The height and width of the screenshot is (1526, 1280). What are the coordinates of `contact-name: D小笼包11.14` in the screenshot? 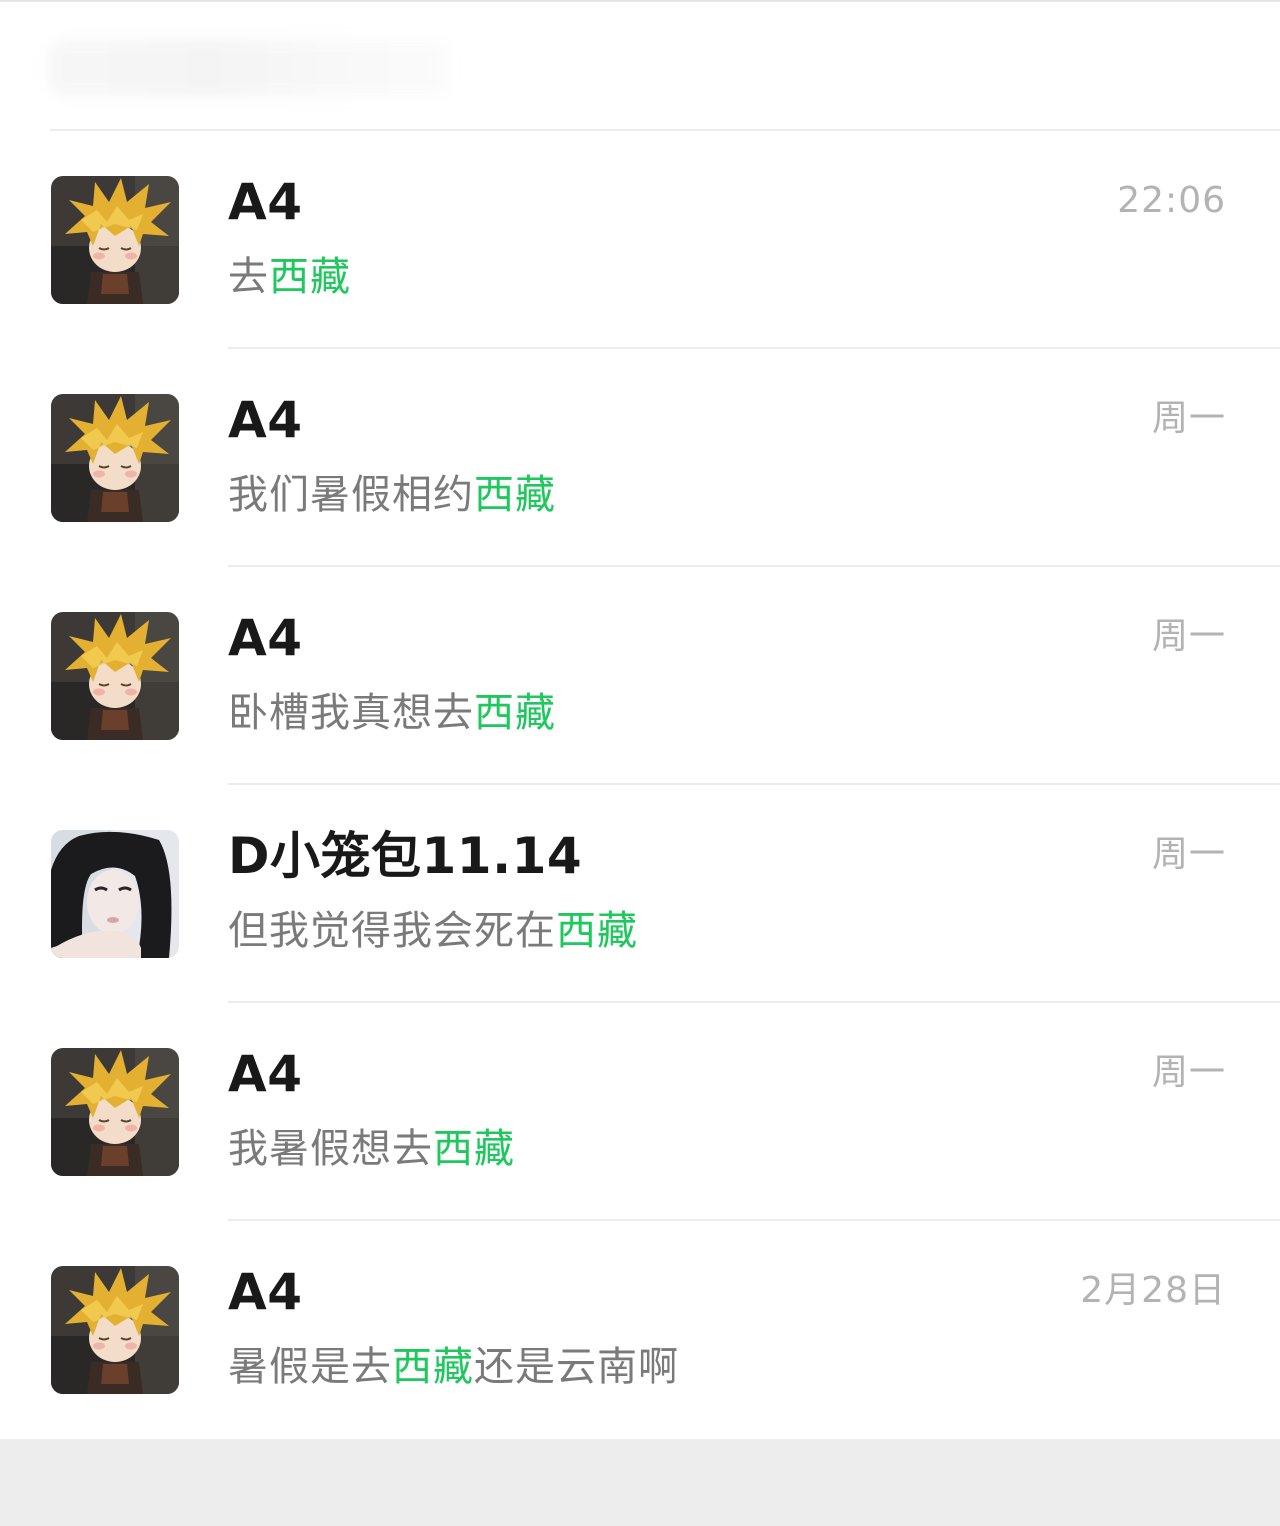 It's located at (405, 856).